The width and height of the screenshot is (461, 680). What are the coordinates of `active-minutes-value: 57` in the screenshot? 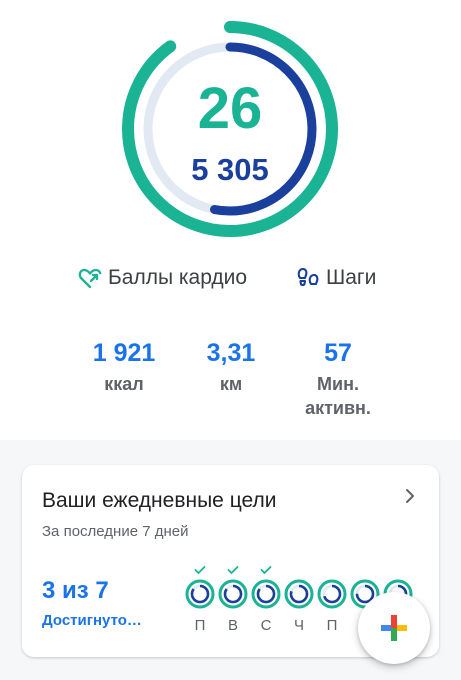 It's located at (338, 353).